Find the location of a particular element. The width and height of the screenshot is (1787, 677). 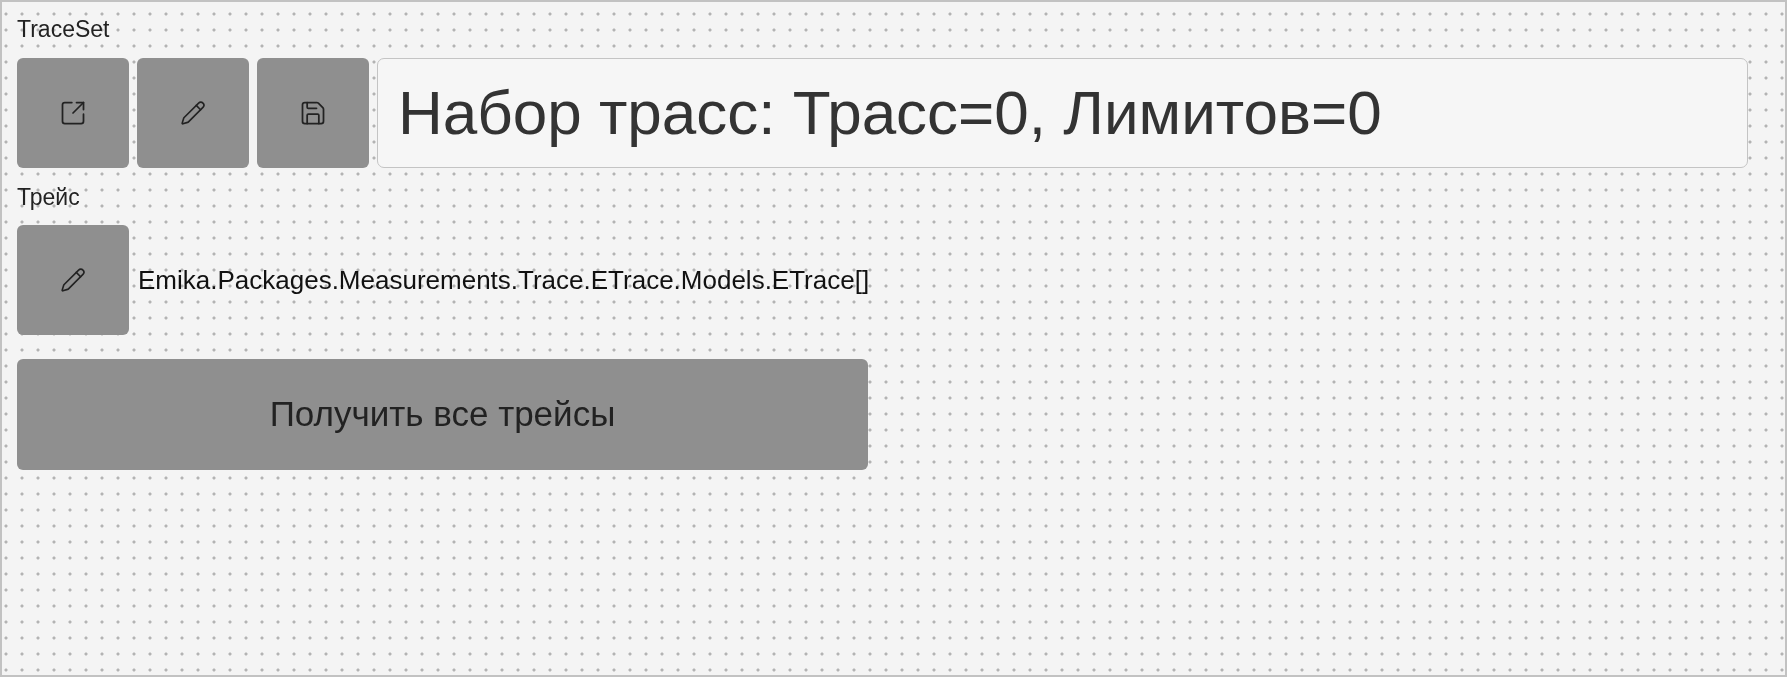

open-button is located at coordinates (73, 113).